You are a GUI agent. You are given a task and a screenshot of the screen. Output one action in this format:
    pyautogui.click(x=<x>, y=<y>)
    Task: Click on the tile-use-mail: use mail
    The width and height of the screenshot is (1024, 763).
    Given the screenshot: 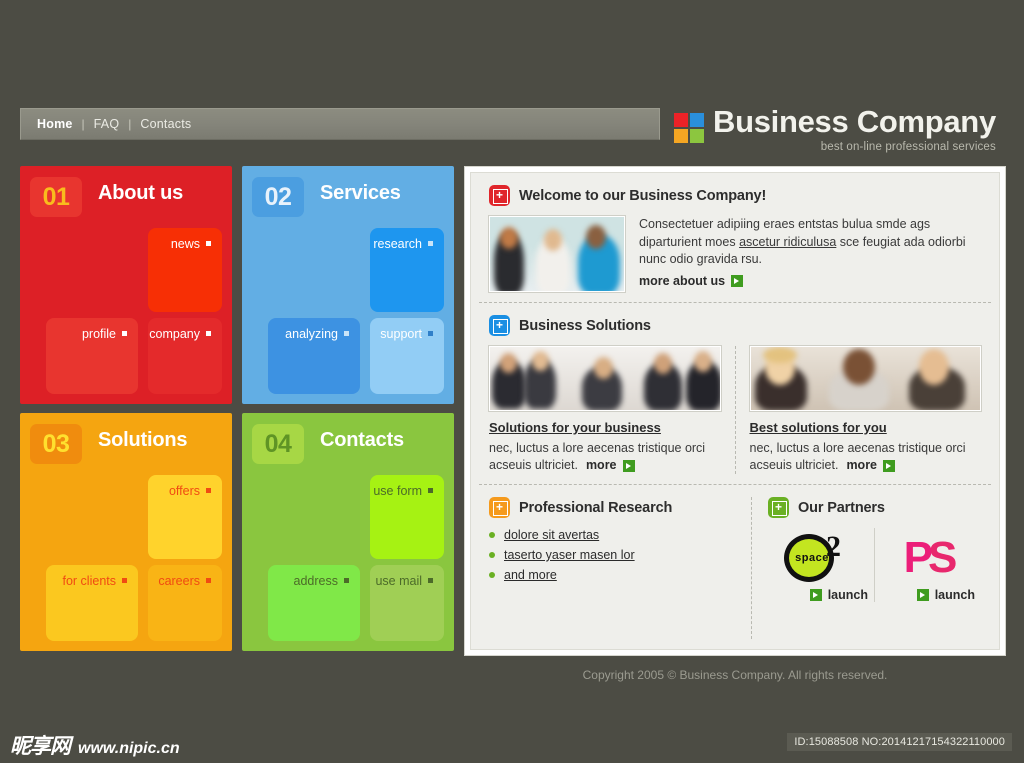 What is the action you would take?
    pyautogui.click(x=407, y=603)
    